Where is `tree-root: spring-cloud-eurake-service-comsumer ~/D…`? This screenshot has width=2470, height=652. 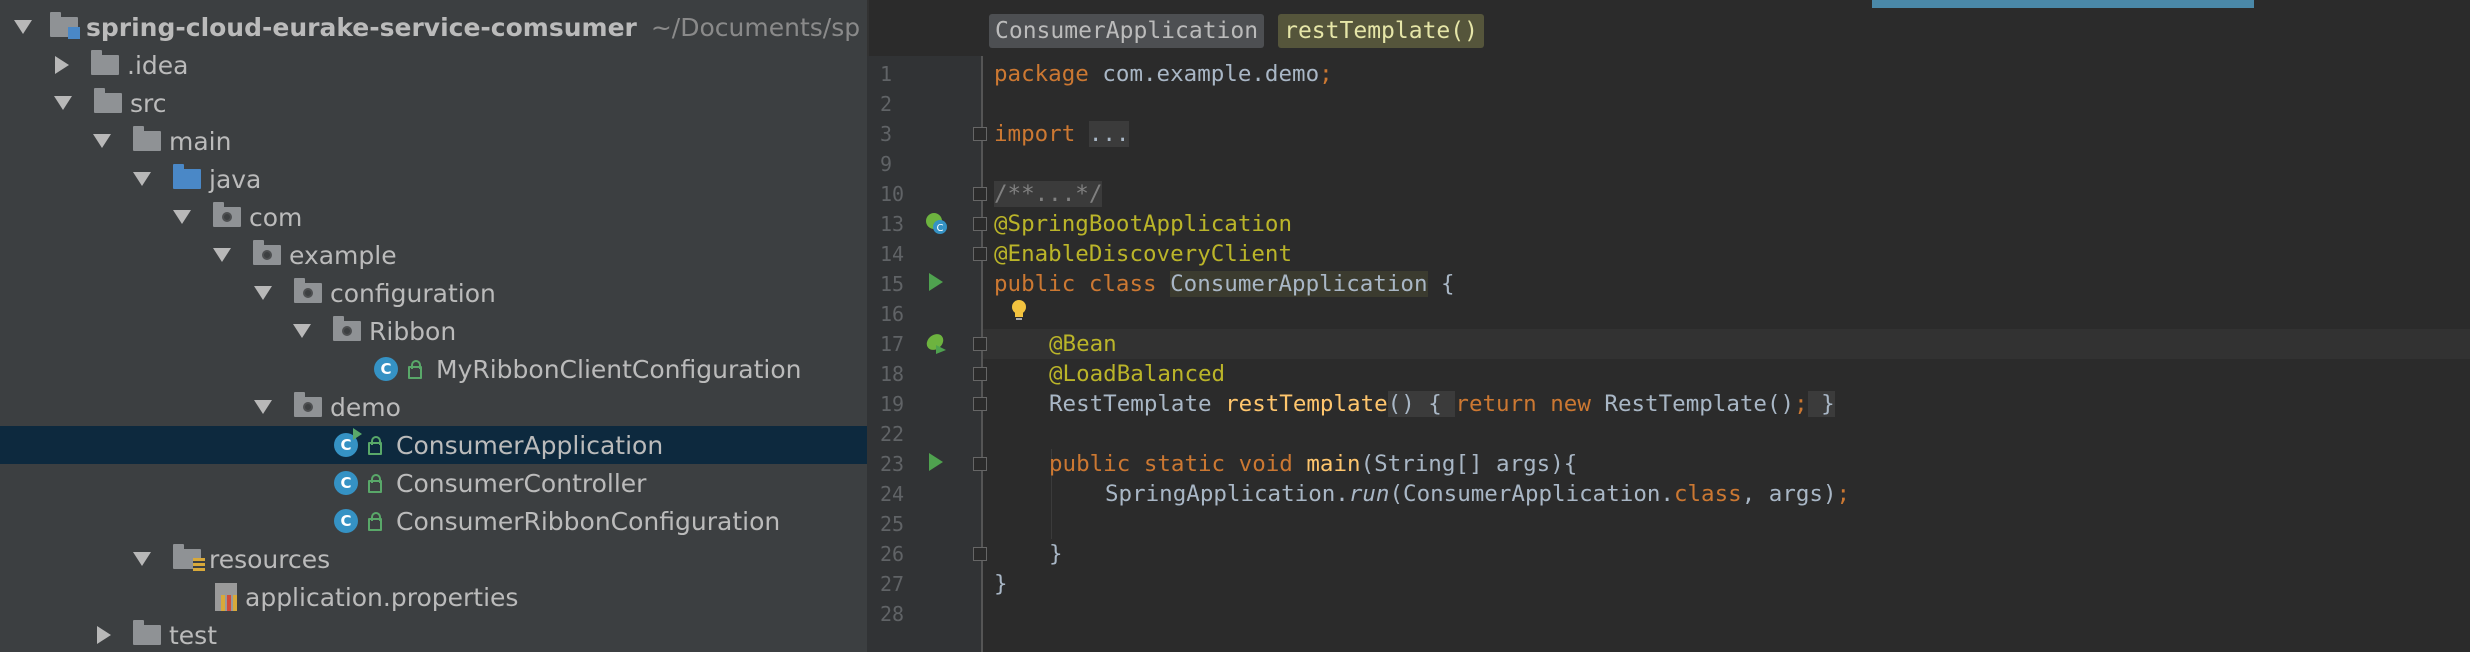 tree-root: spring-cloud-eurake-service-comsumer ~/D… is located at coordinates (433, 27).